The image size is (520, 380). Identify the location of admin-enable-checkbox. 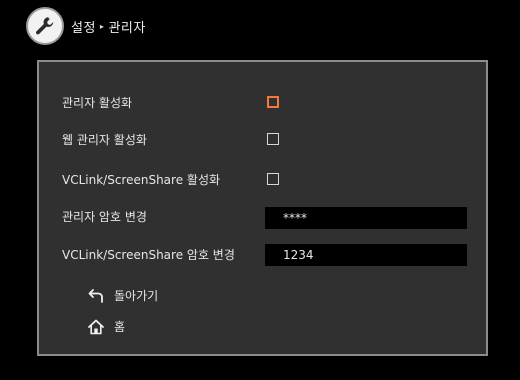
(273, 102).